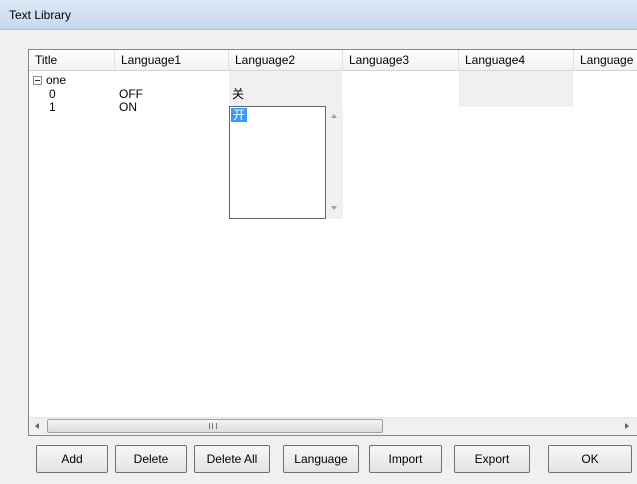 Image resolution: width=637 pixels, height=484 pixels. Describe the element at coordinates (492, 459) in the screenshot. I see `export-button: Export` at that location.